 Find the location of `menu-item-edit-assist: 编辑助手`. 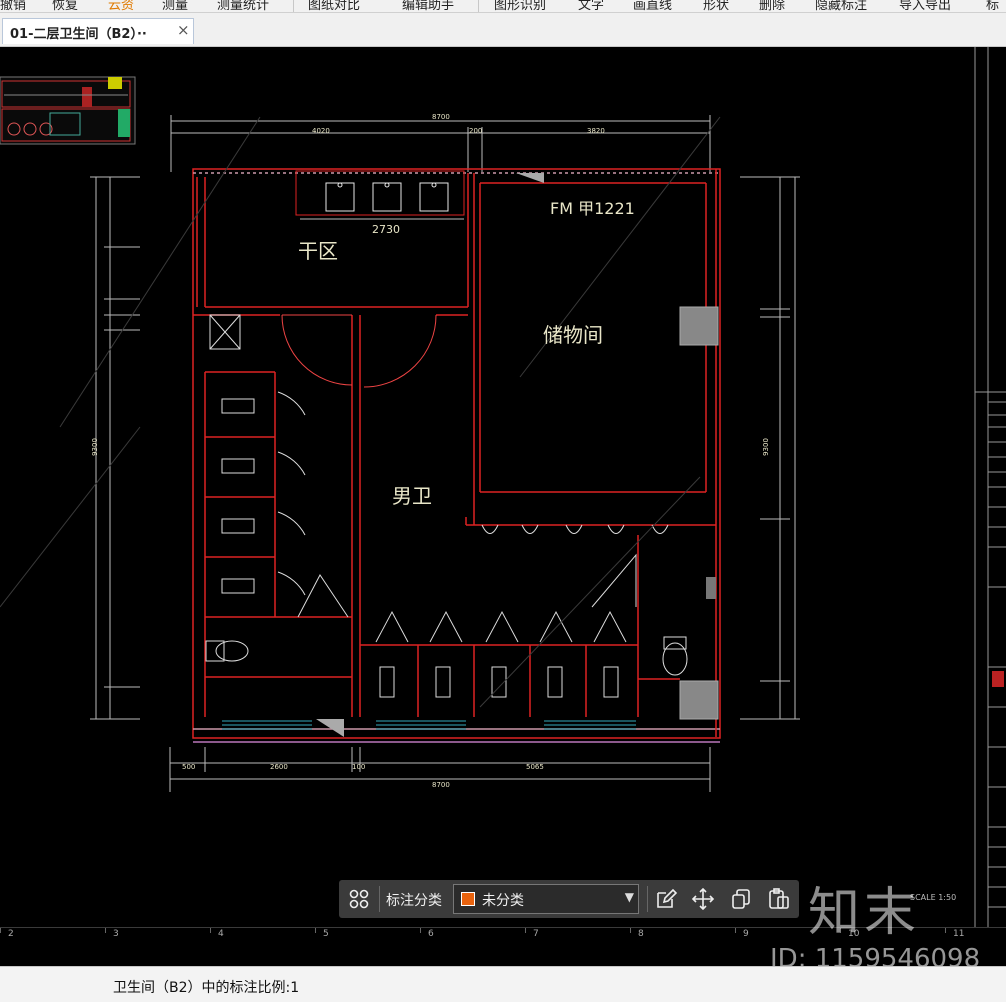

menu-item-edit-assist: 编辑助手 is located at coordinates (428, 6).